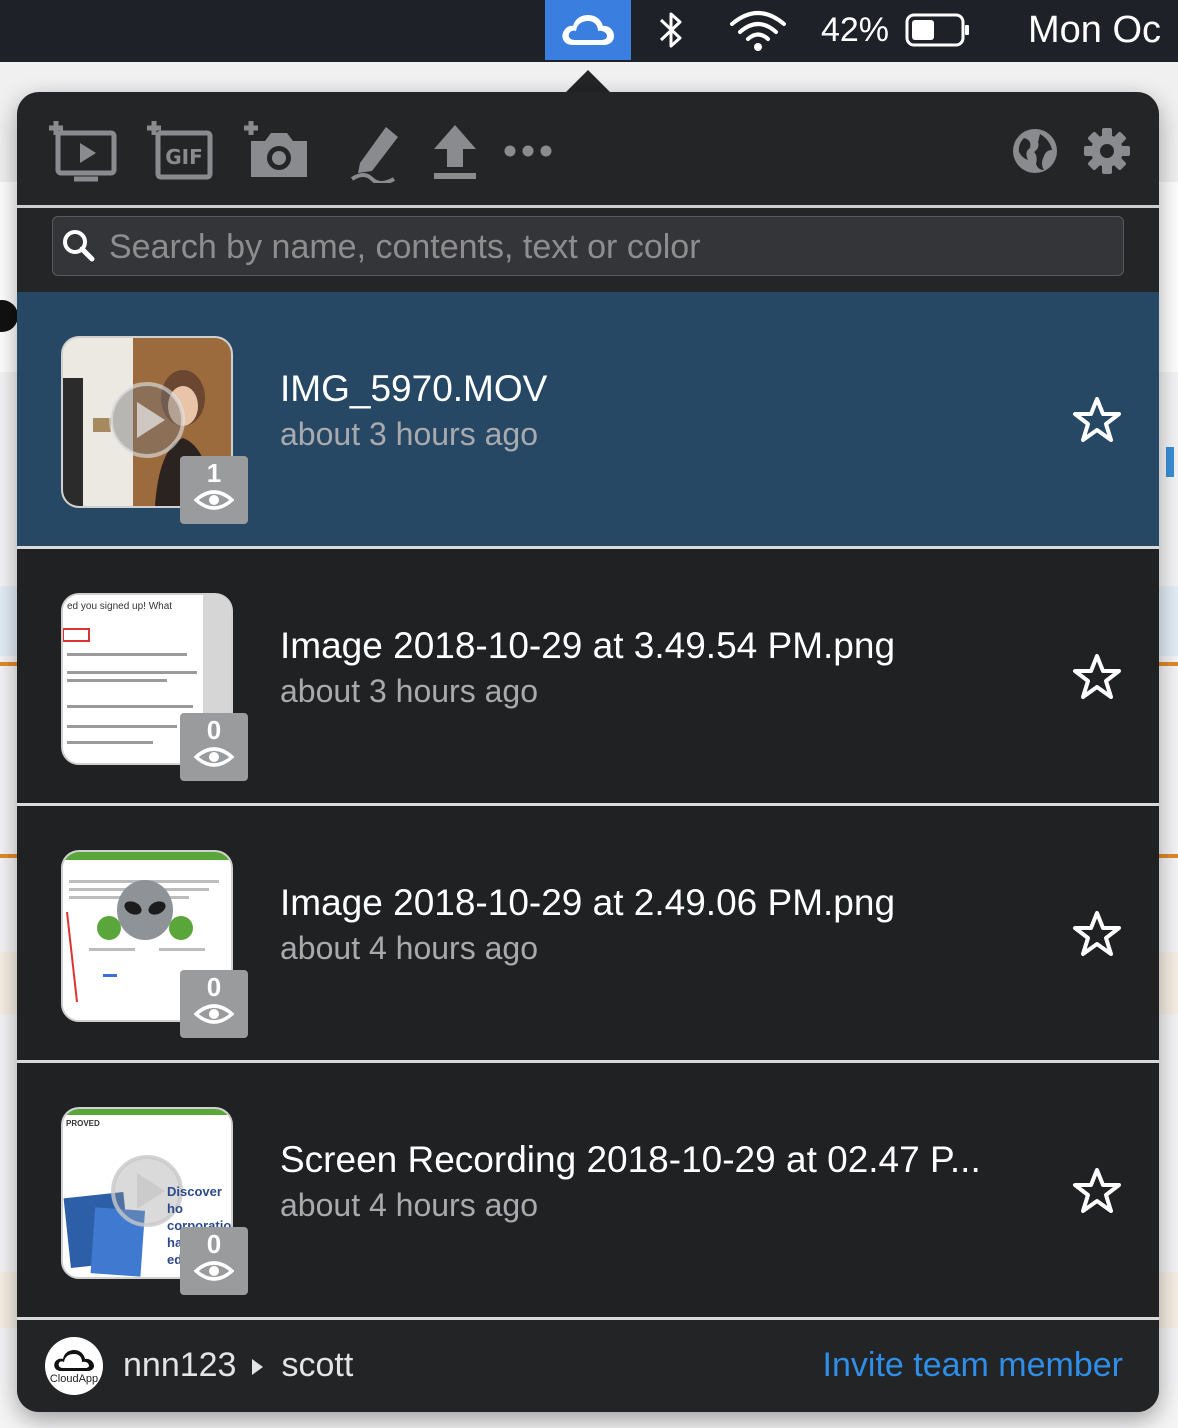 This screenshot has width=1178, height=1428. Describe the element at coordinates (120, 606) in the screenshot. I see `thumbnail-text: ed you signed up! What` at that location.